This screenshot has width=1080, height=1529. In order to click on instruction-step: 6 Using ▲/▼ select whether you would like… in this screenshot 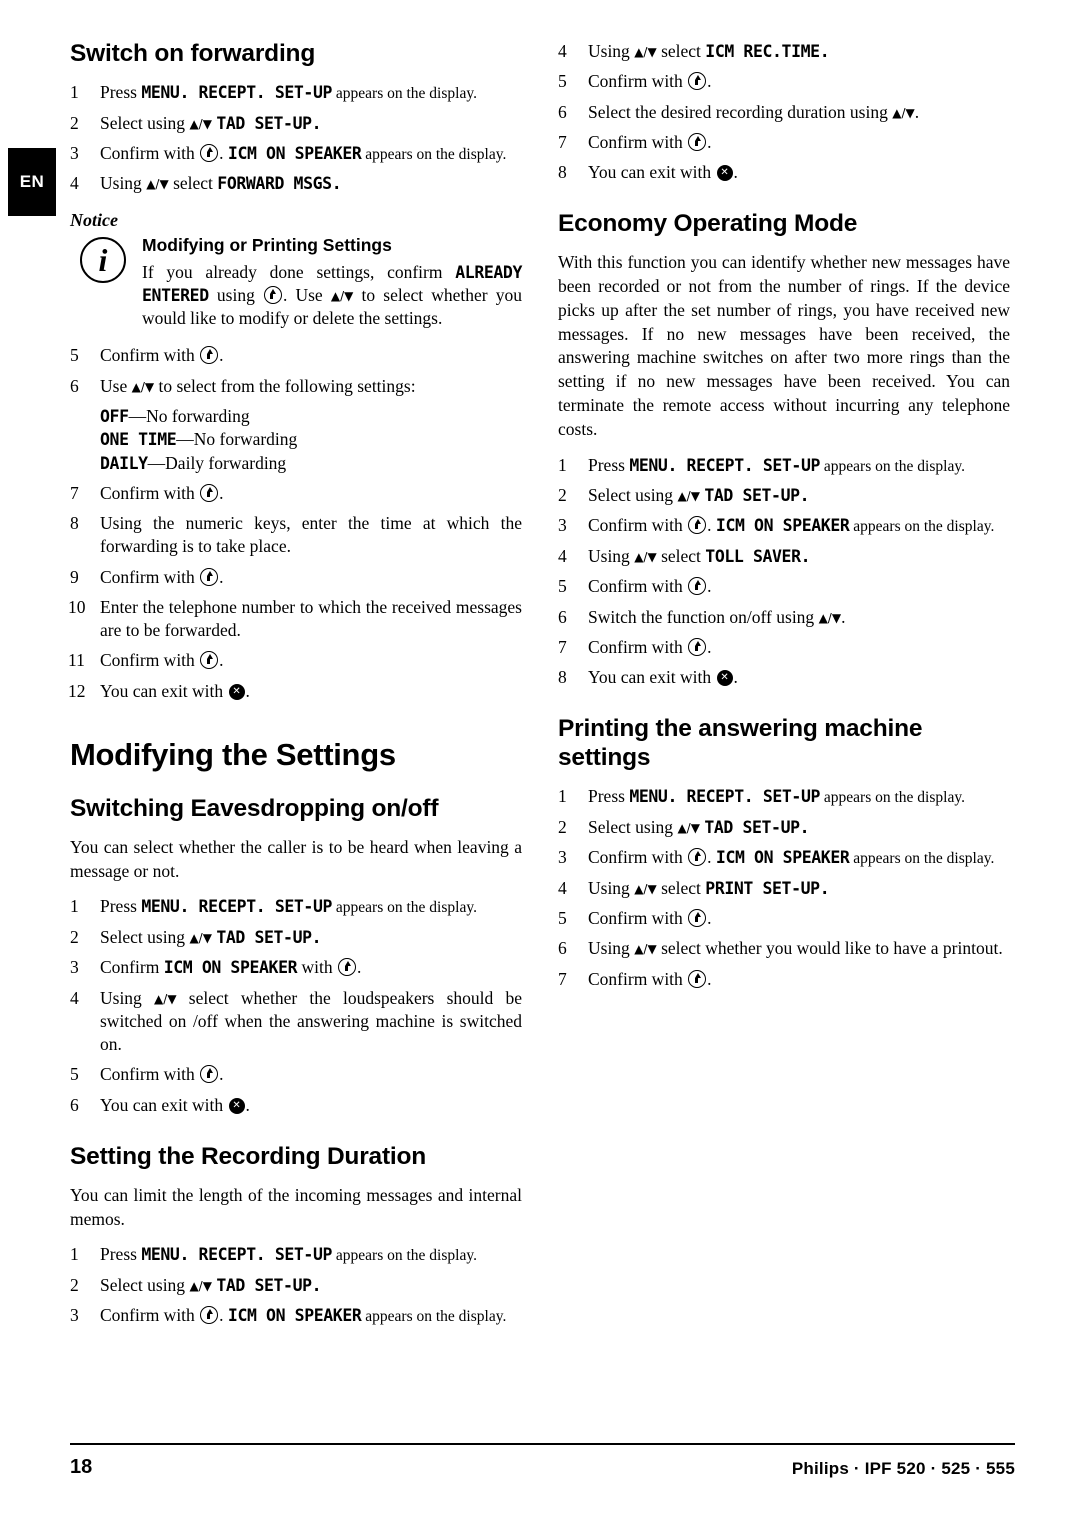, I will do `click(784, 948)`.